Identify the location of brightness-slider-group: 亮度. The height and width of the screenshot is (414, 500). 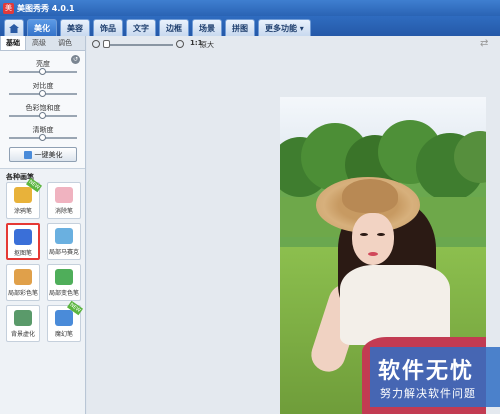
(43, 67).